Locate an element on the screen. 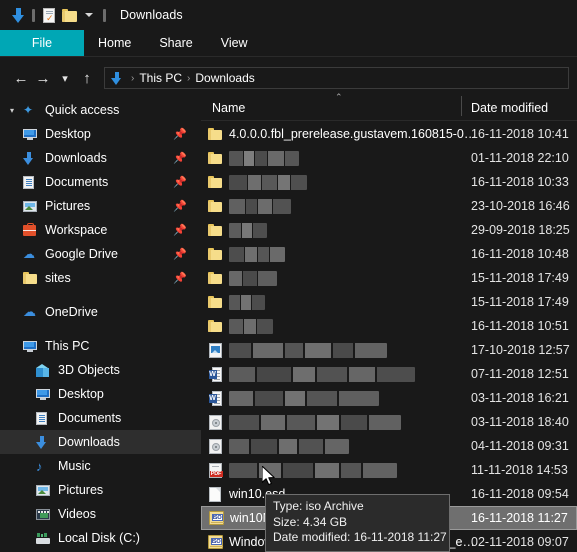  table-row: W 07-11-2018 12:51 is located at coordinates (389, 374).